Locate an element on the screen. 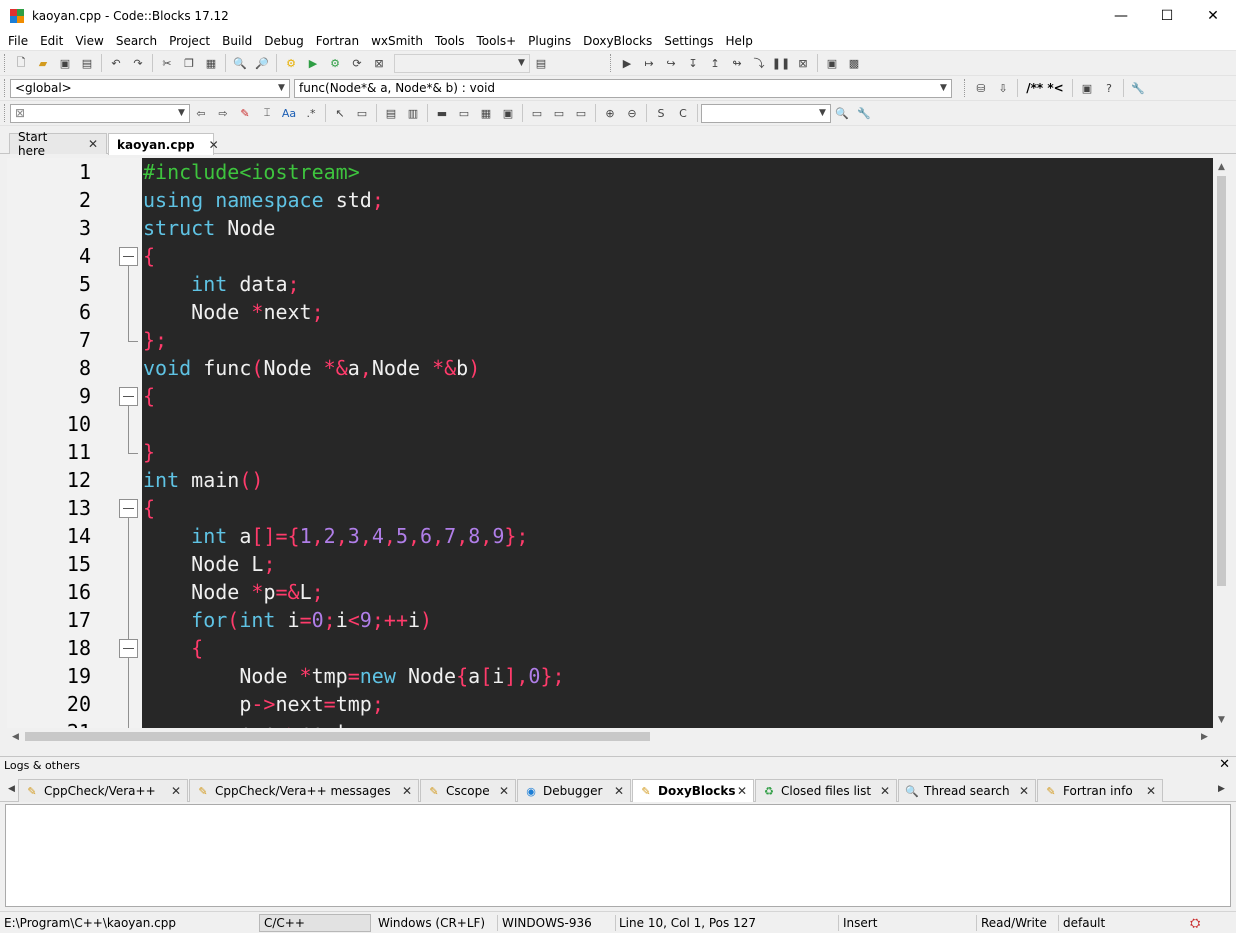  sizer-h-icon: ▬ is located at coordinates (442, 113).